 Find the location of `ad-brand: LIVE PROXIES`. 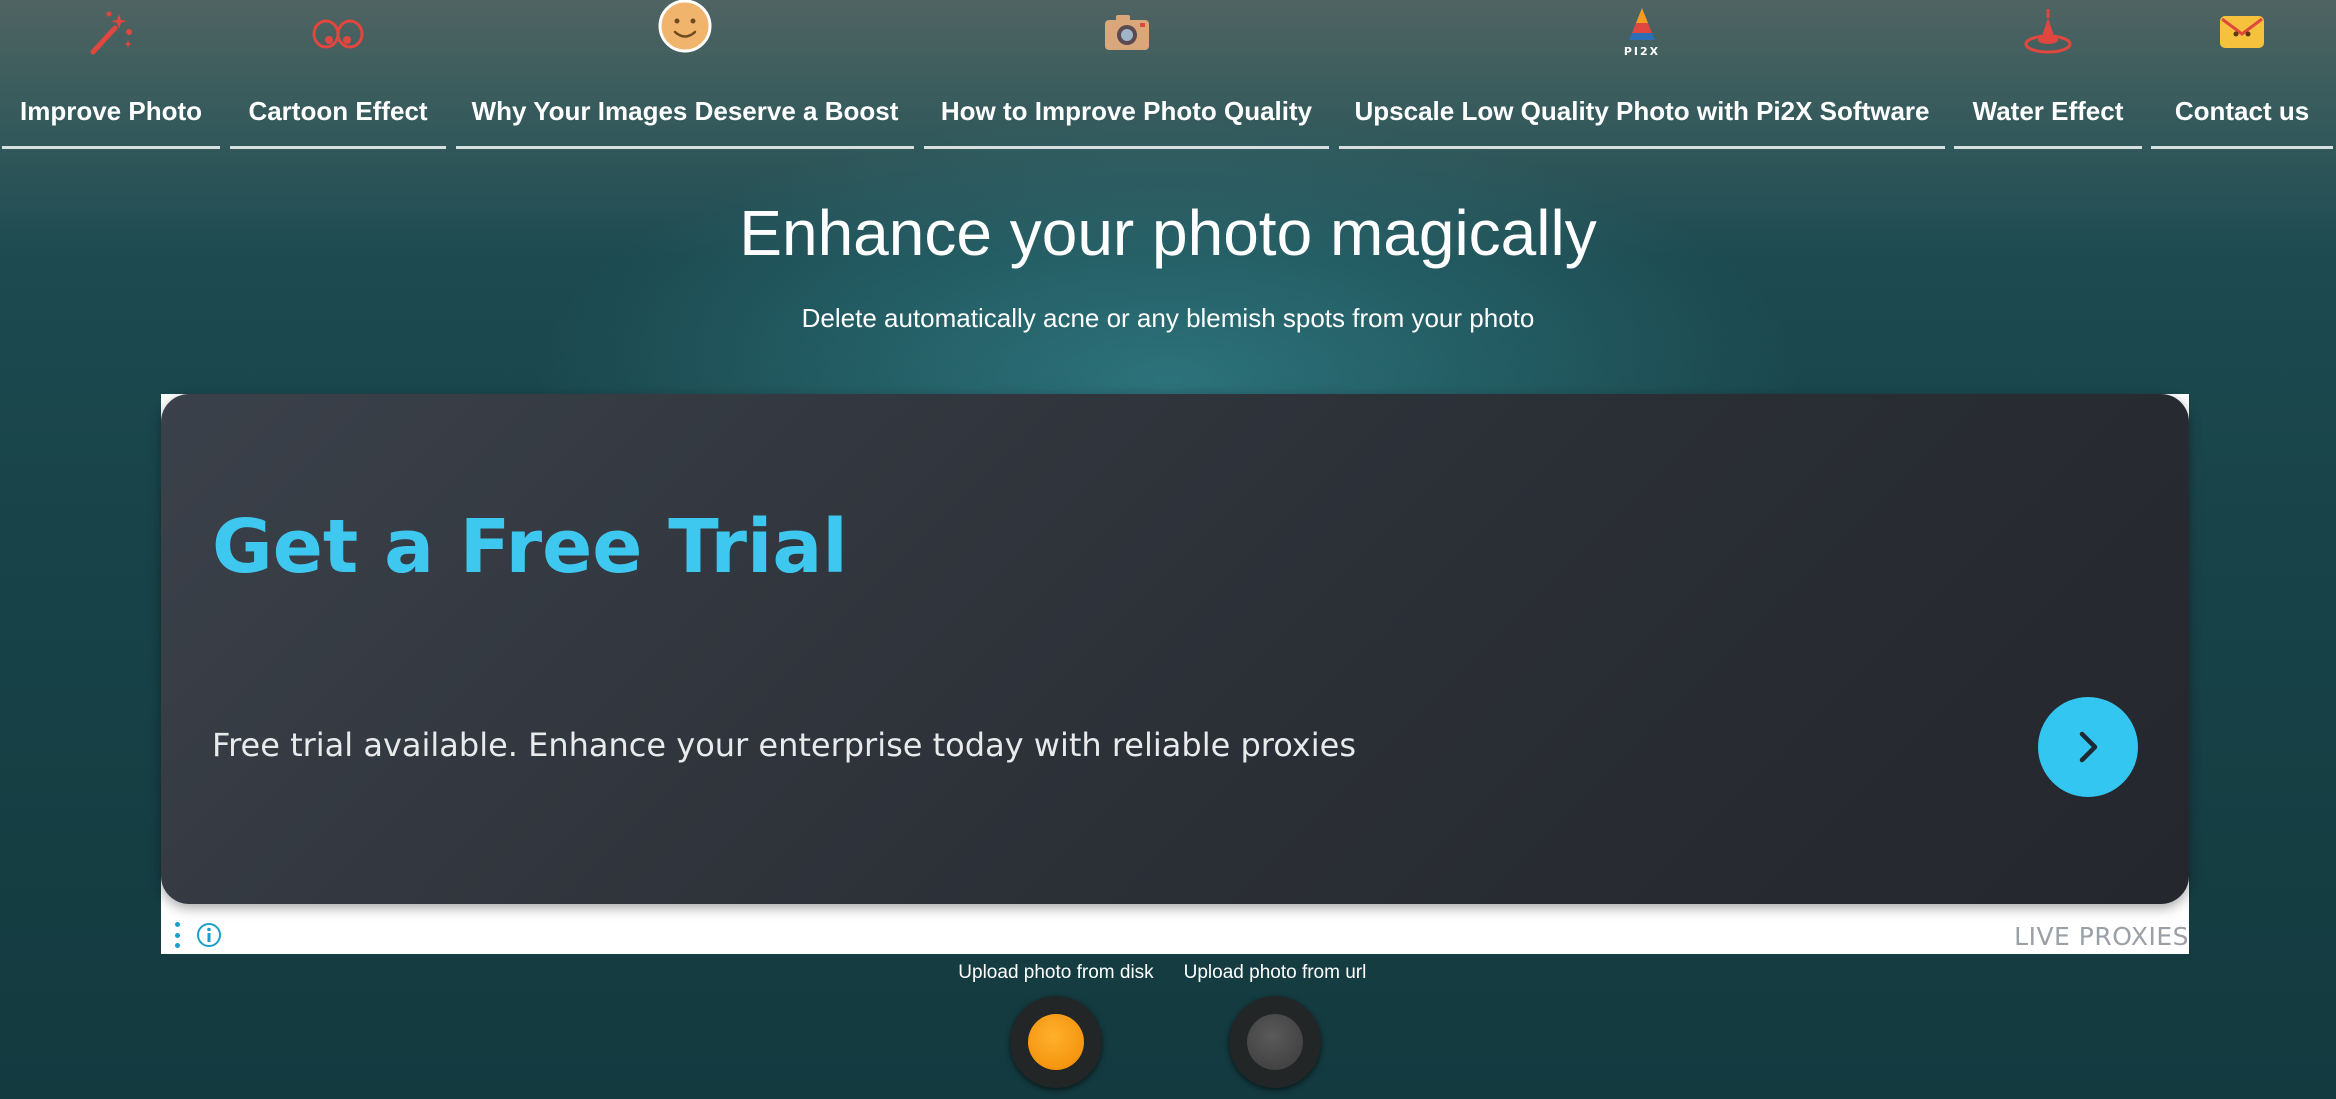

ad-brand: LIVE PROXIES is located at coordinates (2101, 936).